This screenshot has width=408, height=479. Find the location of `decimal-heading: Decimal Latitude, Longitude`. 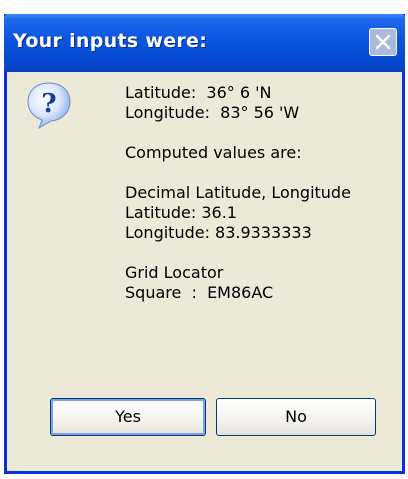

decimal-heading: Decimal Latitude, Longitude is located at coordinates (238, 192).